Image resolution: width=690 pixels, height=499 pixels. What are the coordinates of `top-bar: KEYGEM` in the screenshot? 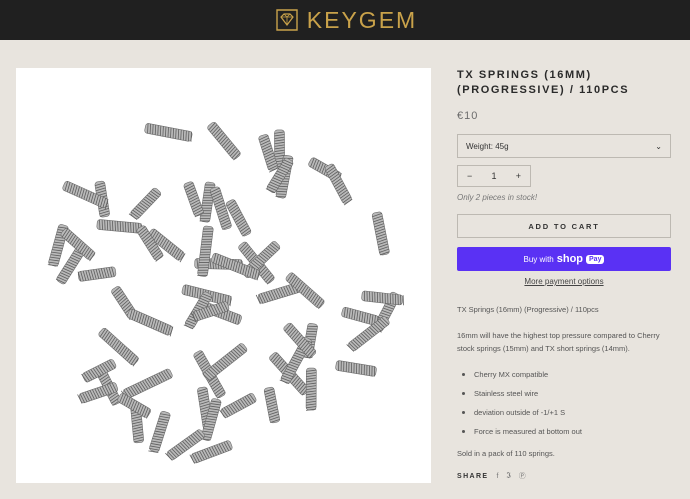 It's located at (345, 20).